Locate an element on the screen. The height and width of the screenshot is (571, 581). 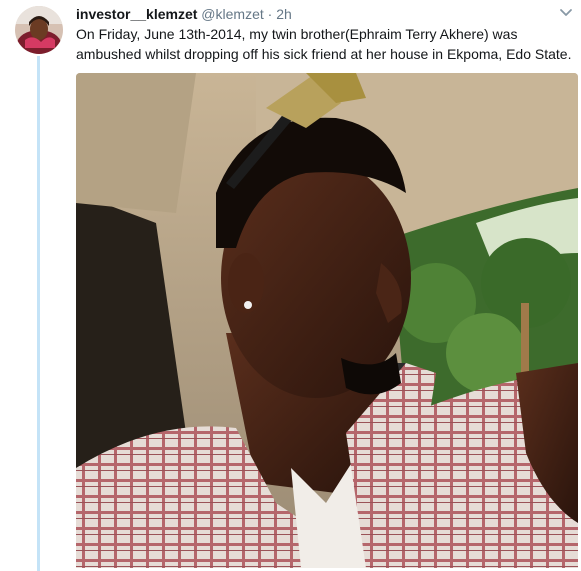
thread-line is located at coordinates (38, 313).